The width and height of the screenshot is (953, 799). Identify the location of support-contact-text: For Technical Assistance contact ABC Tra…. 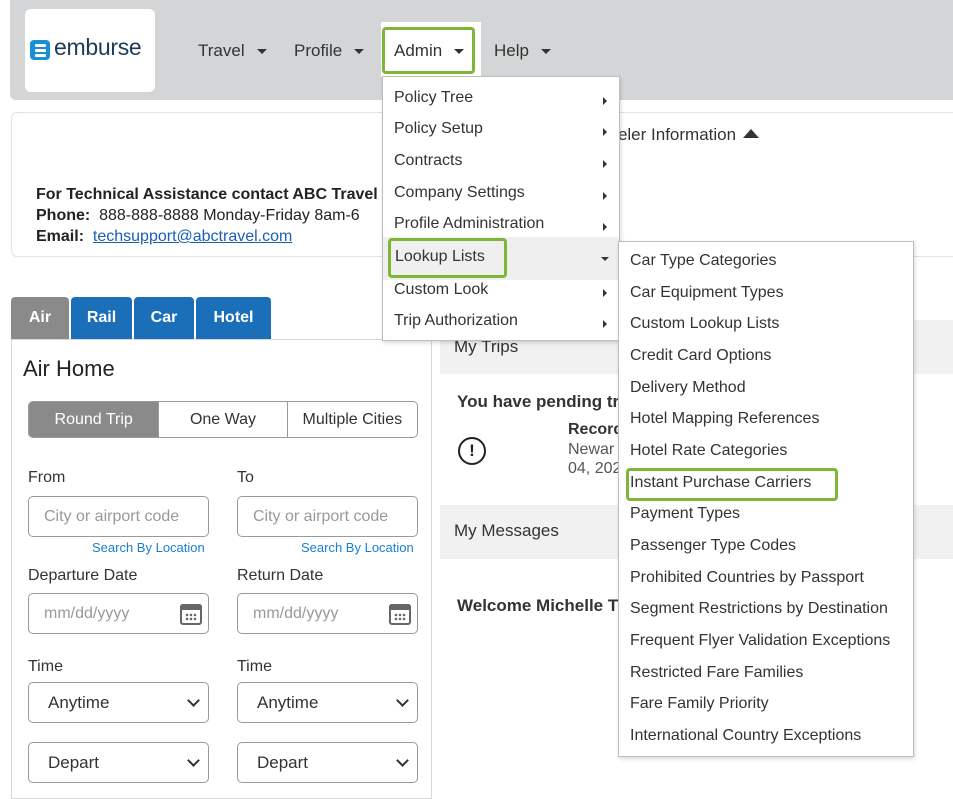
(207, 194).